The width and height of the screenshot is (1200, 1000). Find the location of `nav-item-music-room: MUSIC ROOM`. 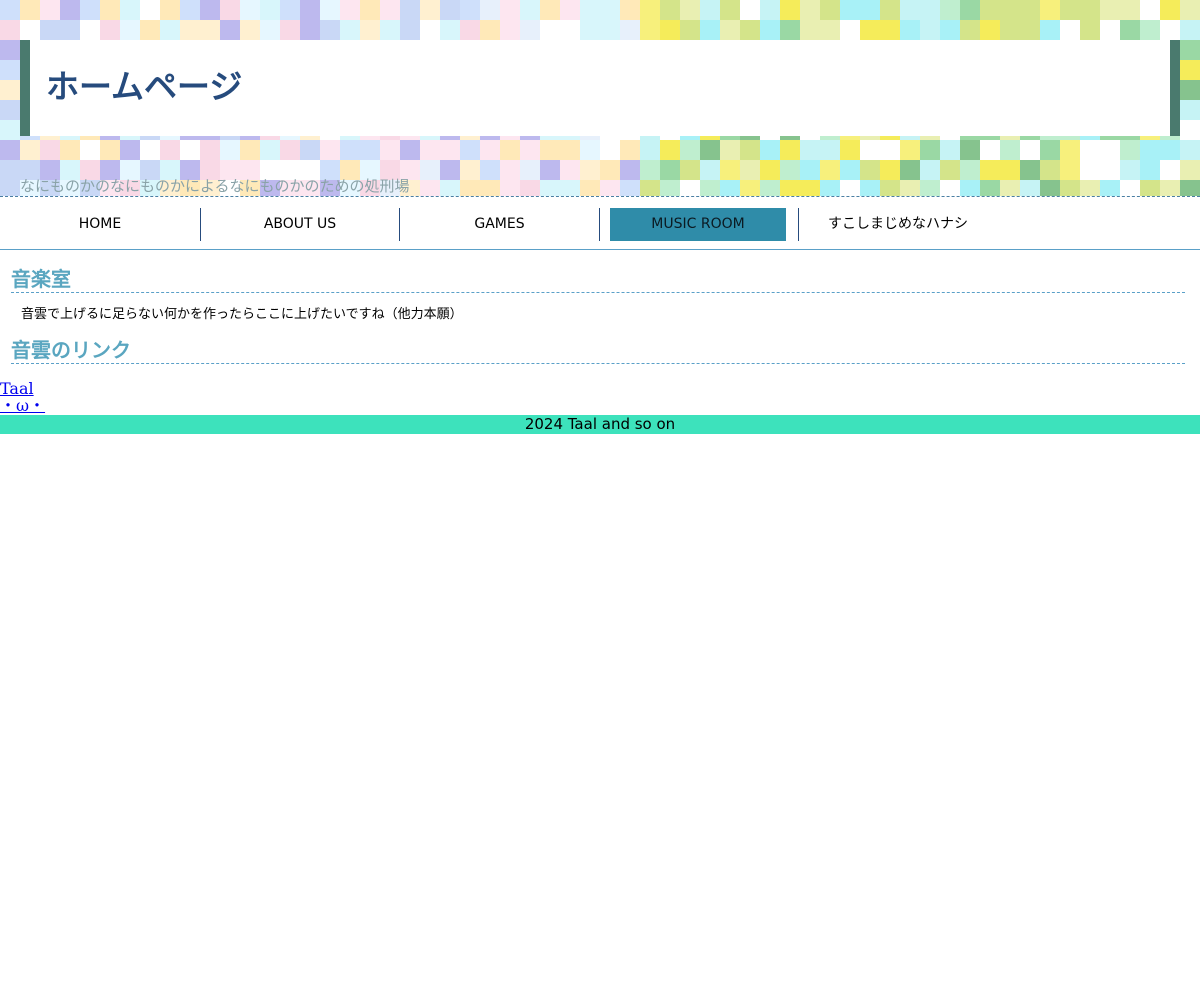

nav-item-music-room: MUSIC ROOM is located at coordinates (698, 224).